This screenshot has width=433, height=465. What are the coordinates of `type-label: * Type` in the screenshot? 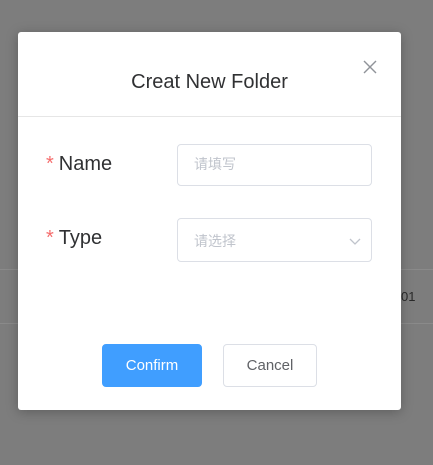 It's located at (74, 238).